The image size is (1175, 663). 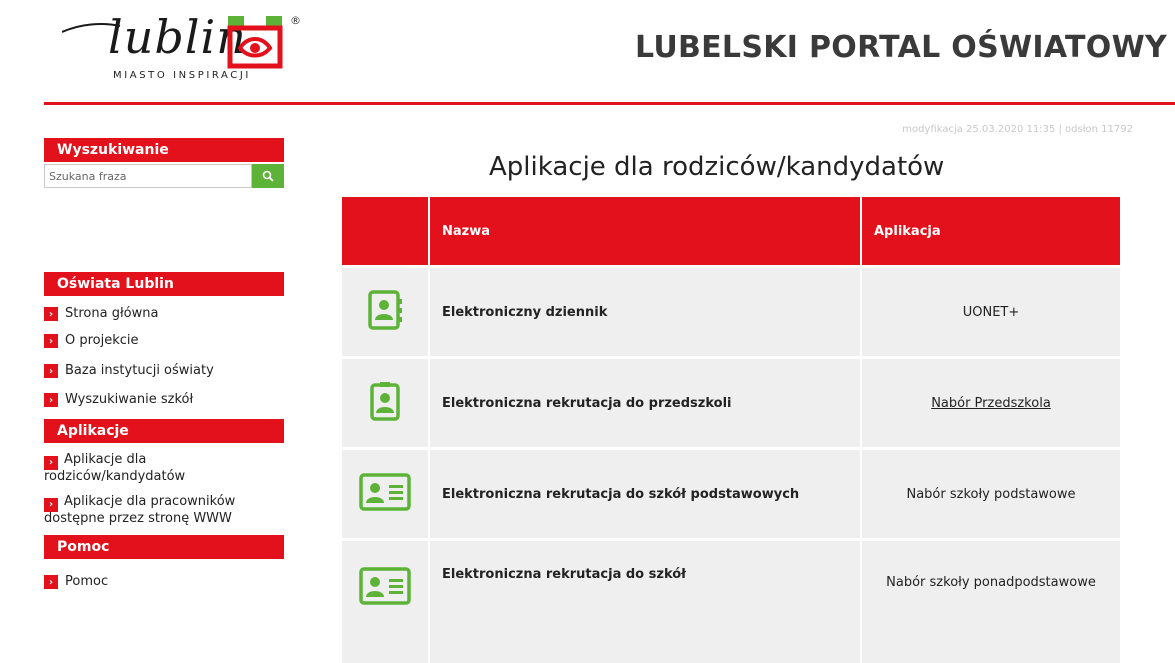 What do you see at coordinates (646, 401) in the screenshot?
I see `row-name: Elektroniczna rekrutacja do przedszkoli` at bounding box center [646, 401].